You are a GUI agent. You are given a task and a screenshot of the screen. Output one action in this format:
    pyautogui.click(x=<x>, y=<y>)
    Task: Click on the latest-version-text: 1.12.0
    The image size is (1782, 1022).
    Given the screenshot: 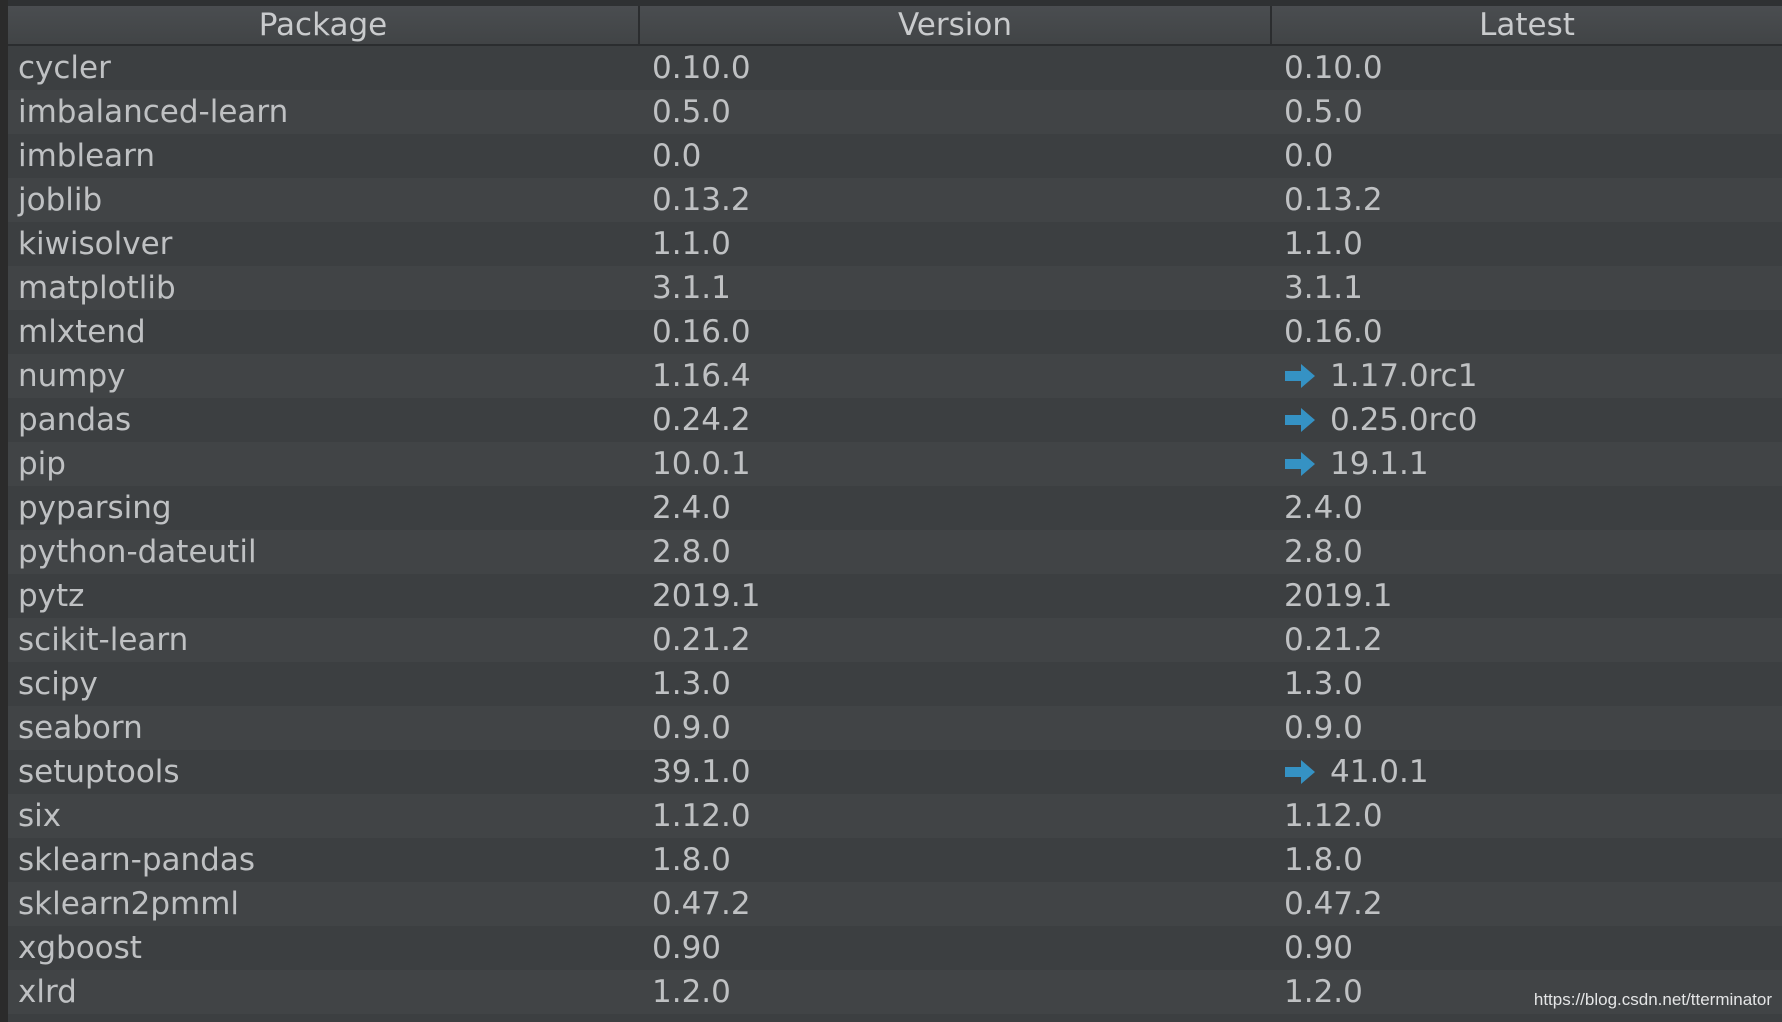 What is the action you would take?
    pyautogui.click(x=1333, y=816)
    